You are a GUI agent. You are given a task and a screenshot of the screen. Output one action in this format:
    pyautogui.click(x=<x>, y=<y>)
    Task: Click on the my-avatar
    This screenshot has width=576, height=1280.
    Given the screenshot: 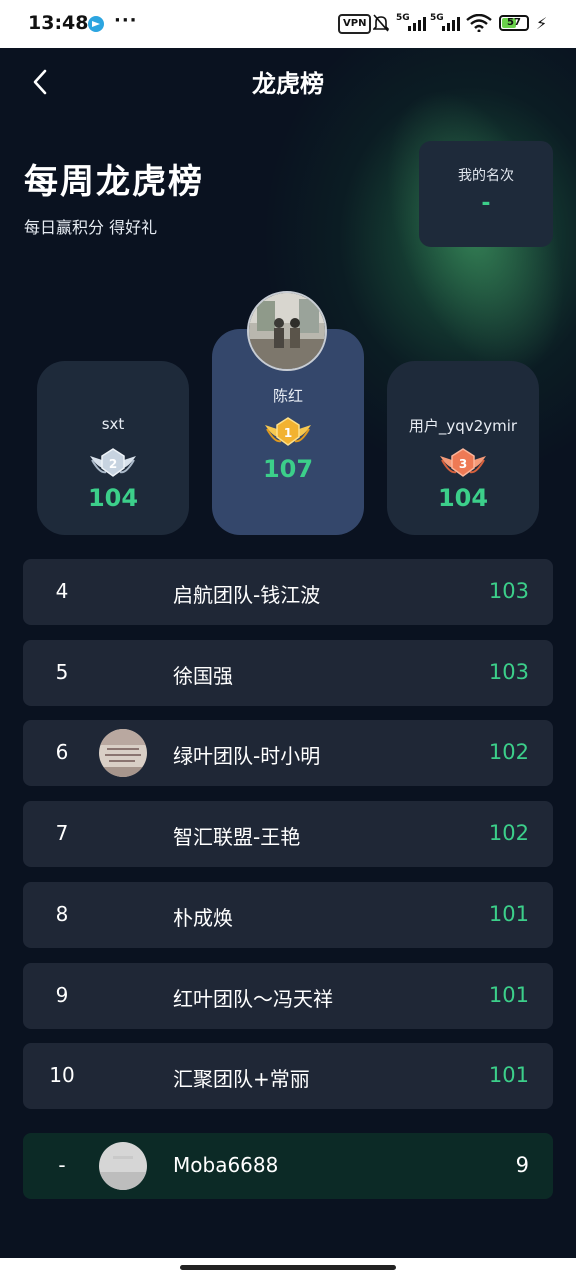 What is the action you would take?
    pyautogui.click(x=123, y=1166)
    